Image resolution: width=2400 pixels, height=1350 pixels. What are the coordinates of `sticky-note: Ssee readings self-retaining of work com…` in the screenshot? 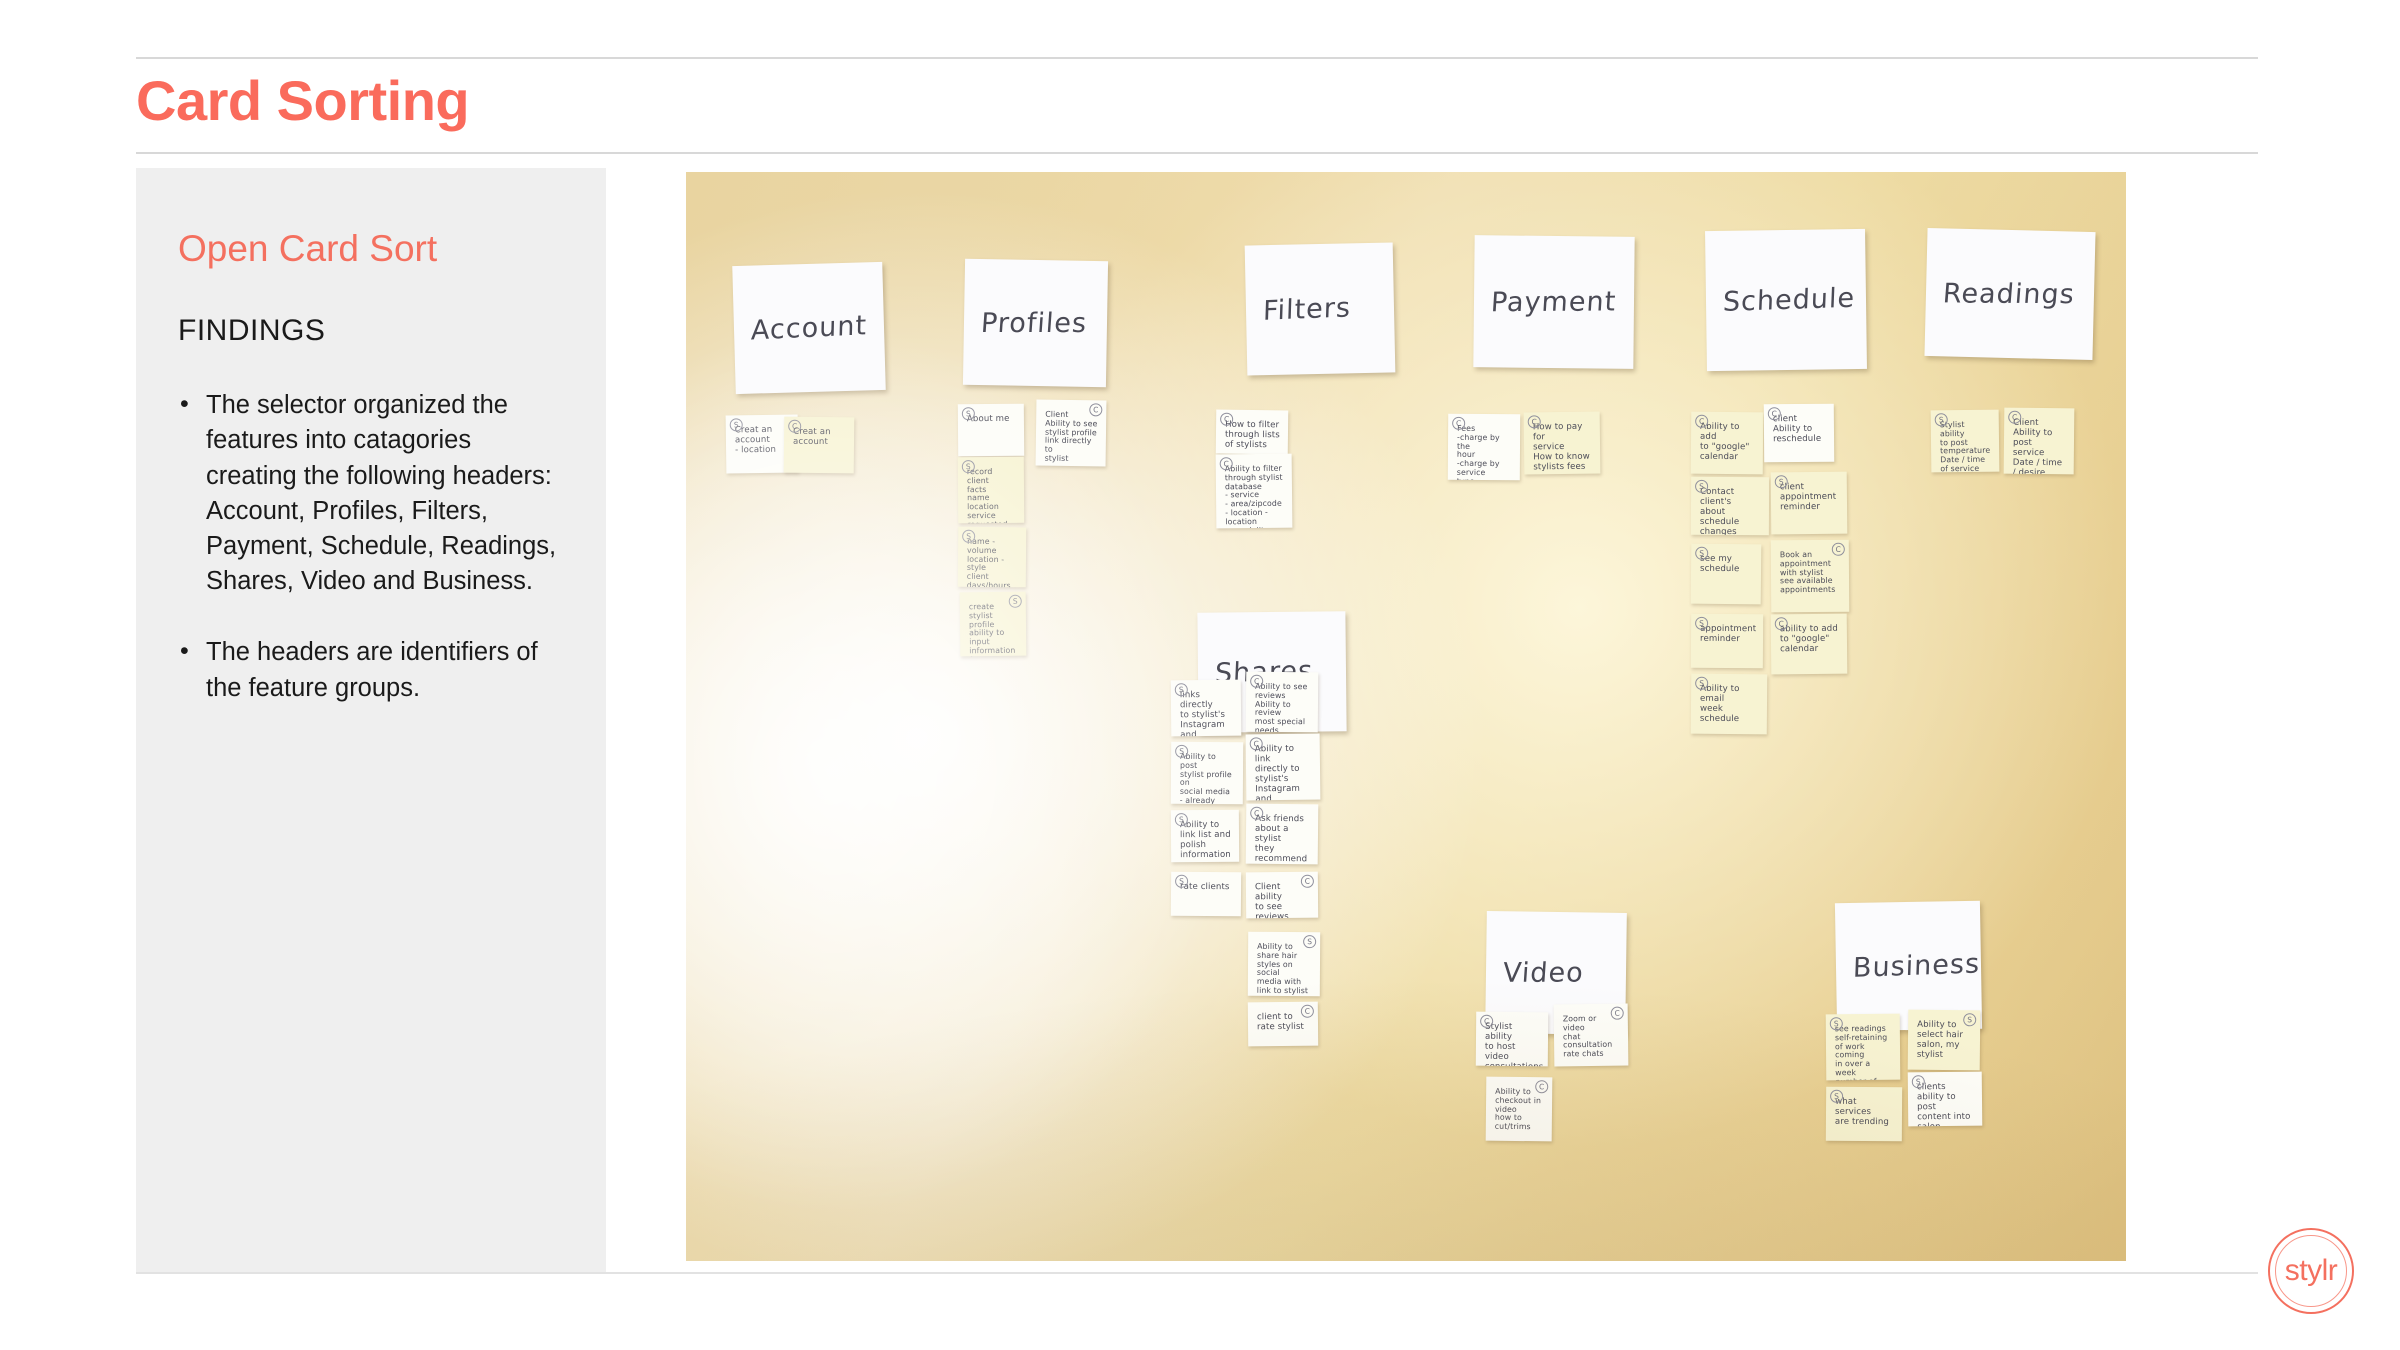 It's located at (1863, 1047).